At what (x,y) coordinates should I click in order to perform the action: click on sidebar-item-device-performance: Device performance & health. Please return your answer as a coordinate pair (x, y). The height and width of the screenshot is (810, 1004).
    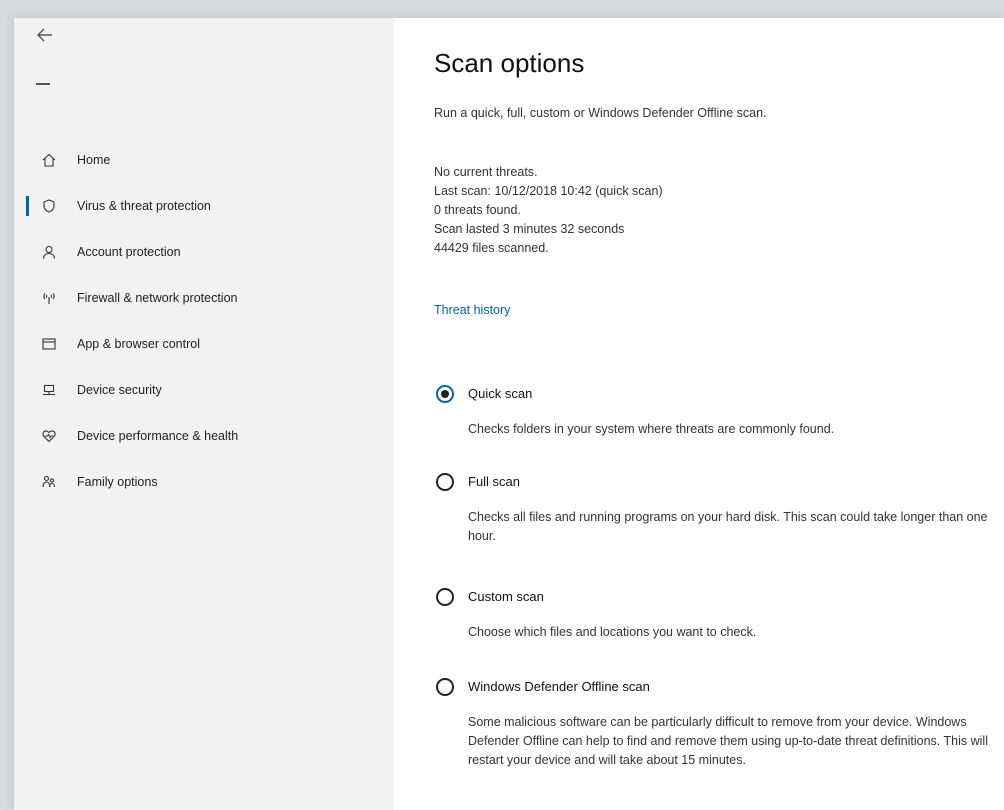
    Looking at the image, I should click on (204, 436).